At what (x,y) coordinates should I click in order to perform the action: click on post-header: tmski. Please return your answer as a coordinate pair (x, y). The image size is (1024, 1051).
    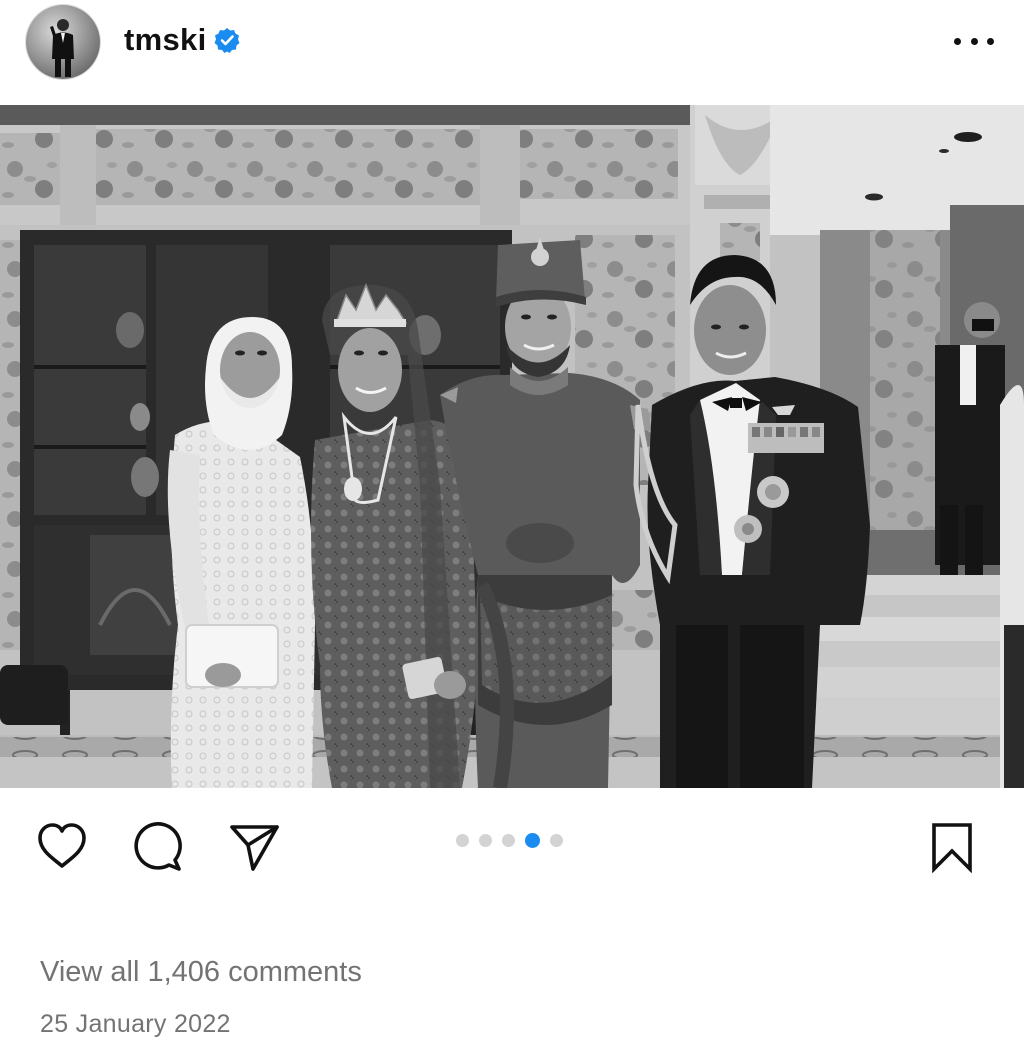
    Looking at the image, I should click on (512, 52).